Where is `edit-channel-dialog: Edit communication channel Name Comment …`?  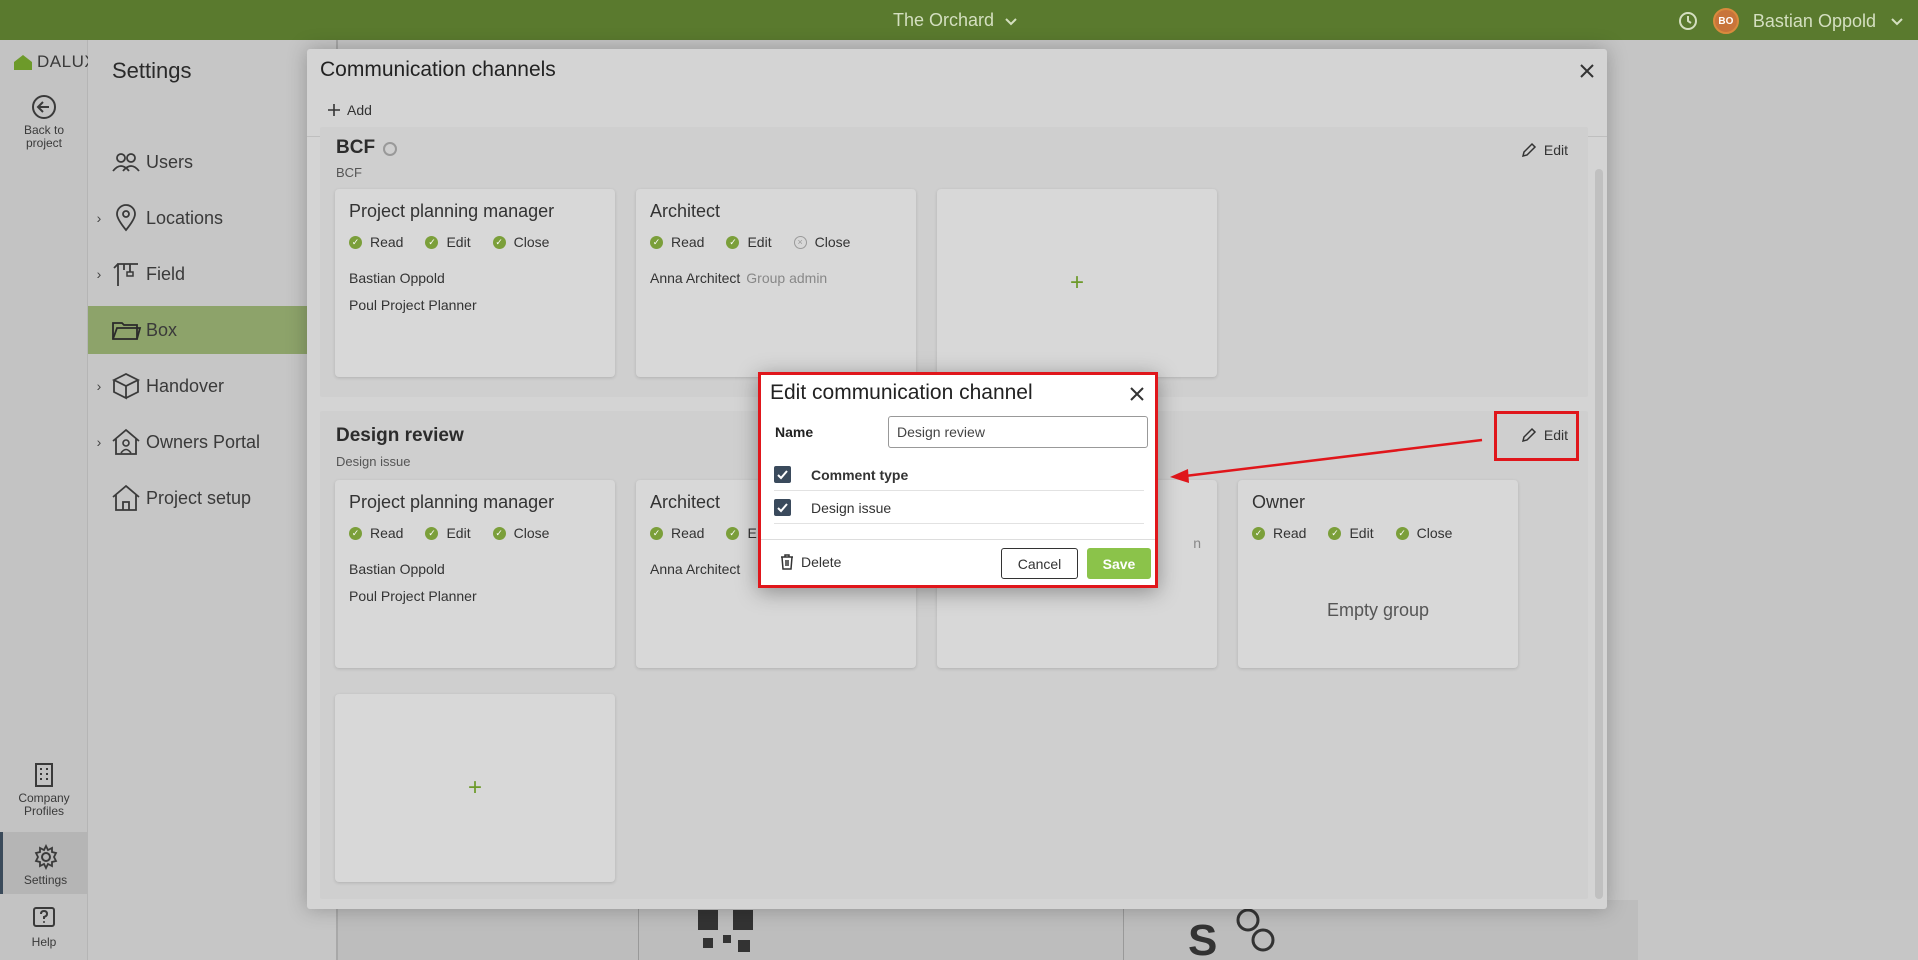
edit-channel-dialog: Edit communication channel Name Comment … is located at coordinates (958, 480).